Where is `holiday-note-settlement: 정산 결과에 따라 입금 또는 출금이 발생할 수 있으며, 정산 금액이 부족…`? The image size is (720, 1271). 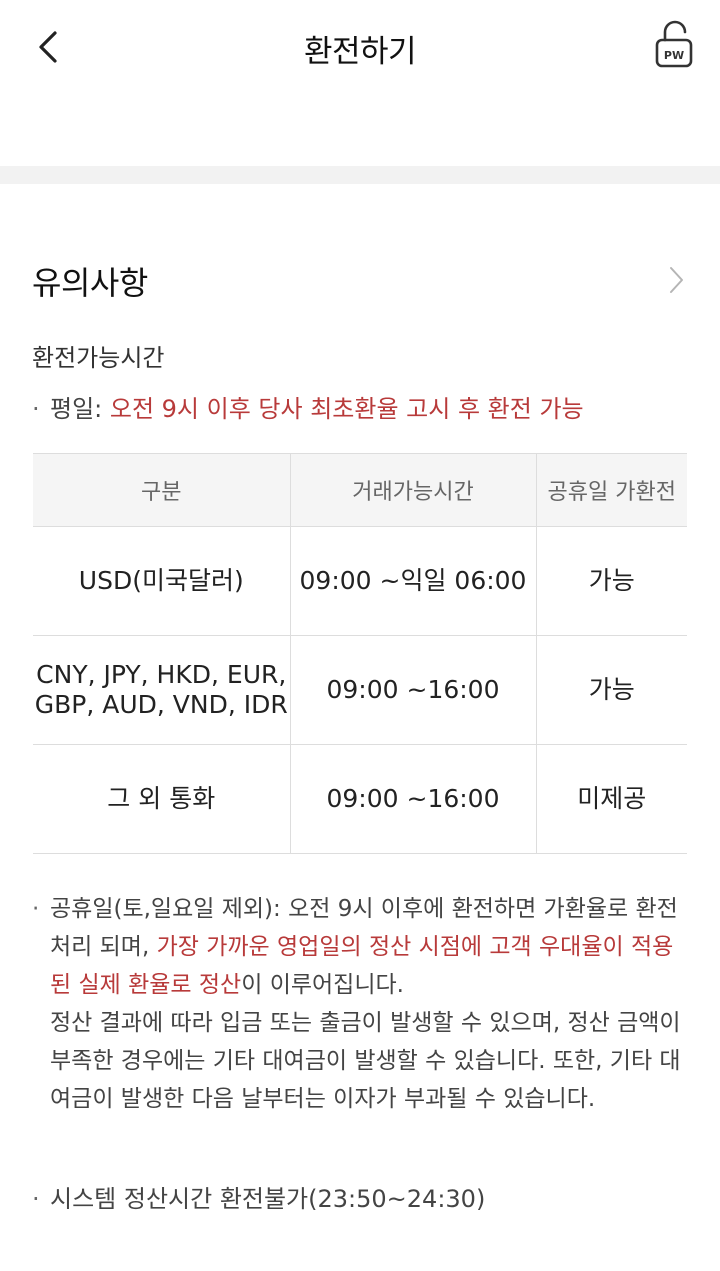 holiday-note-settlement: 정산 결과에 따라 입금 또는 출금이 발생할 수 있으며, 정산 금액이 부족… is located at coordinates (365, 1061).